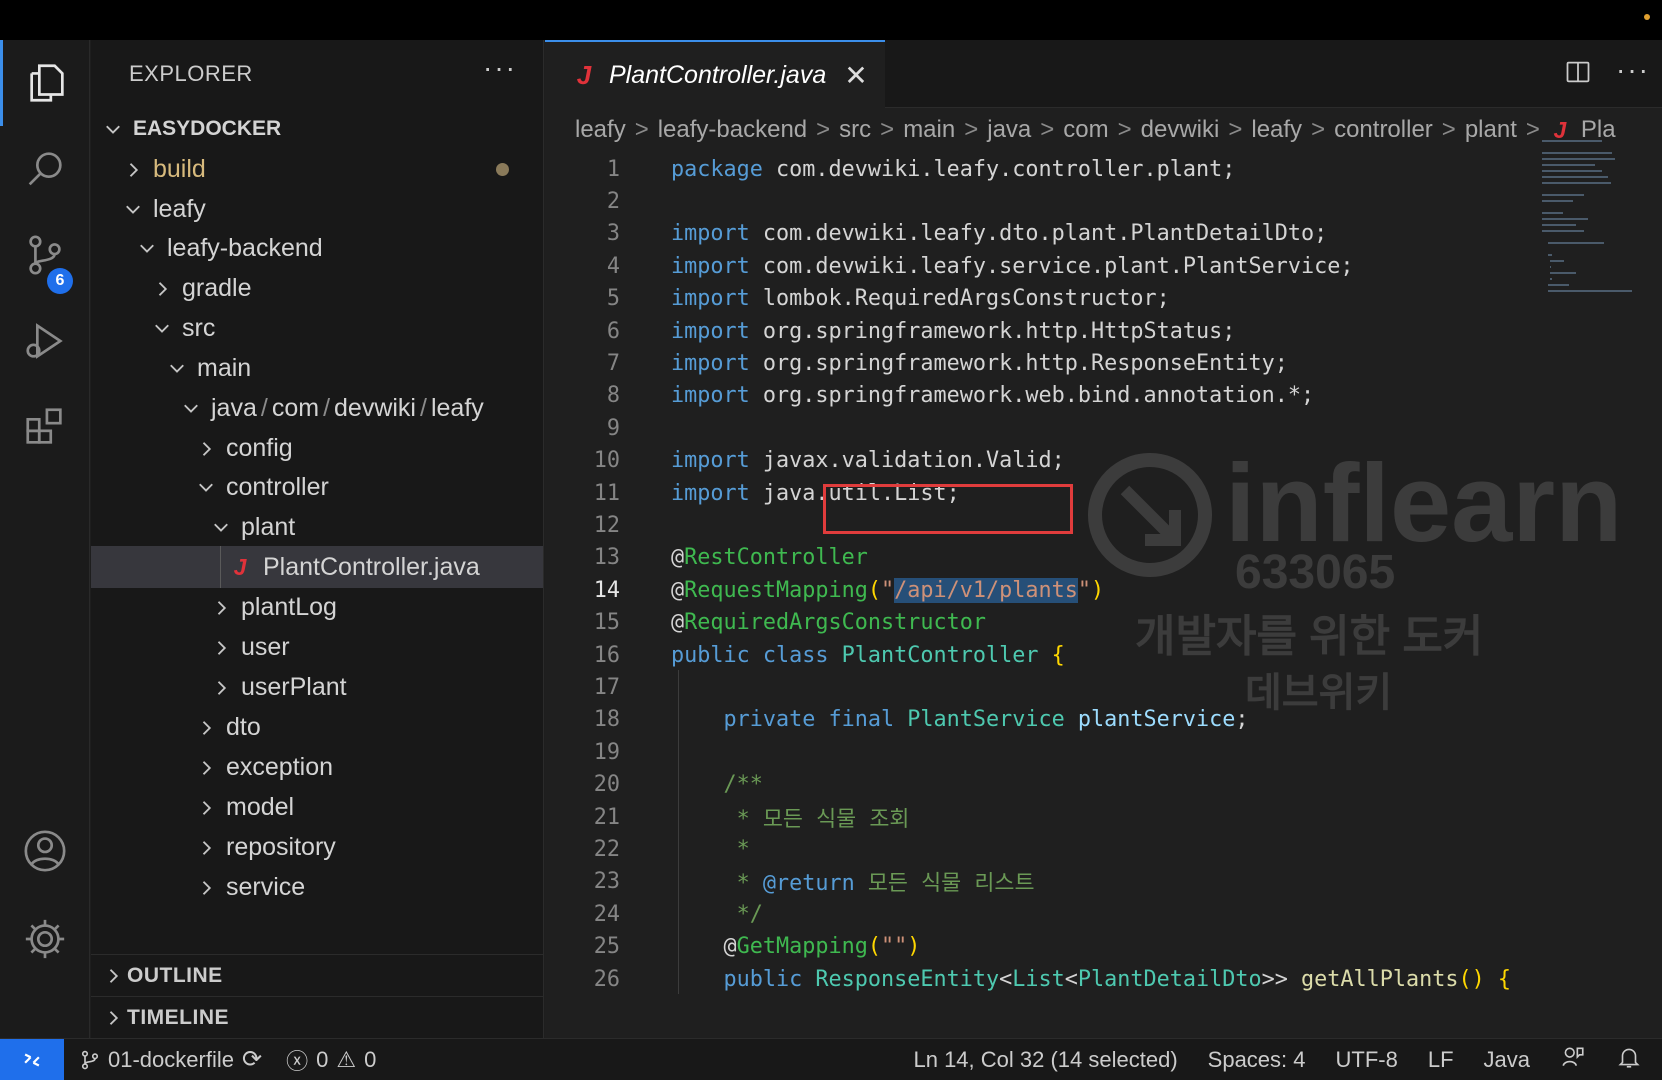  What do you see at coordinates (500, 68) in the screenshot?
I see `explorer-more-button: ···` at bounding box center [500, 68].